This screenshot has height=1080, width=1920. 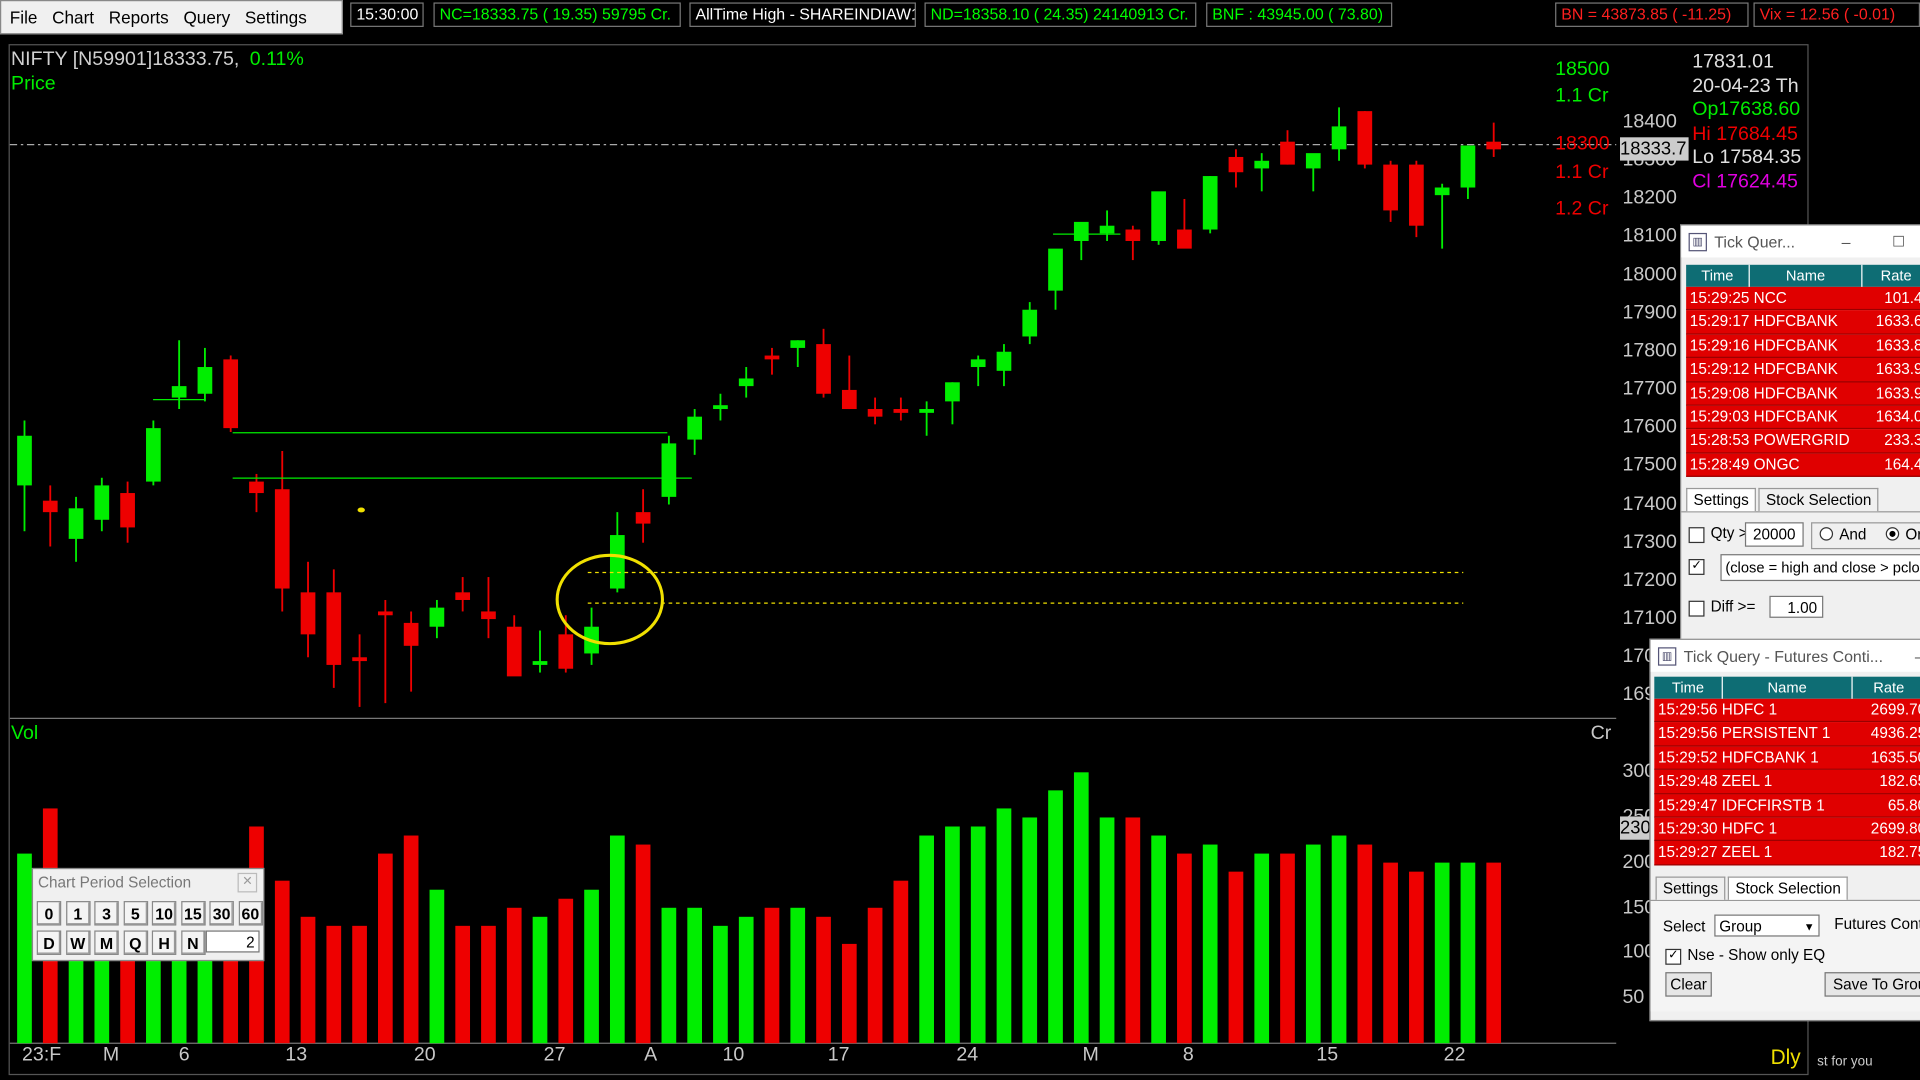 What do you see at coordinates (1788, 687) in the screenshot?
I see `column-header-name: Name` at bounding box center [1788, 687].